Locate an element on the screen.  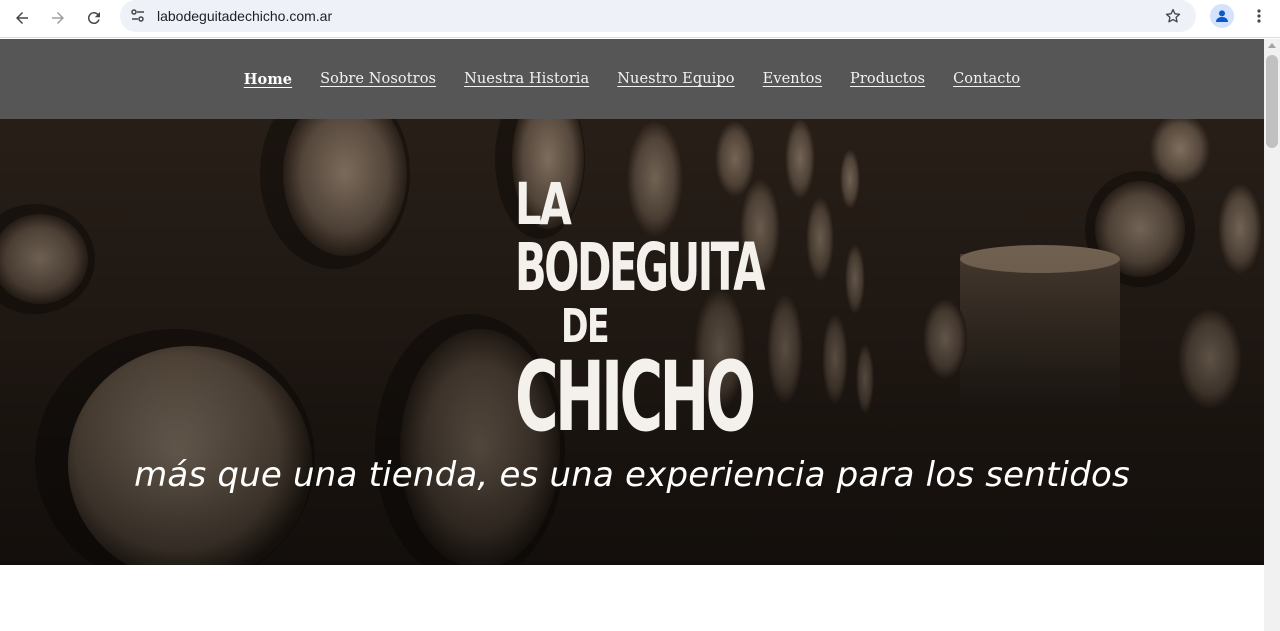
reload-icon is located at coordinates (93, 18).